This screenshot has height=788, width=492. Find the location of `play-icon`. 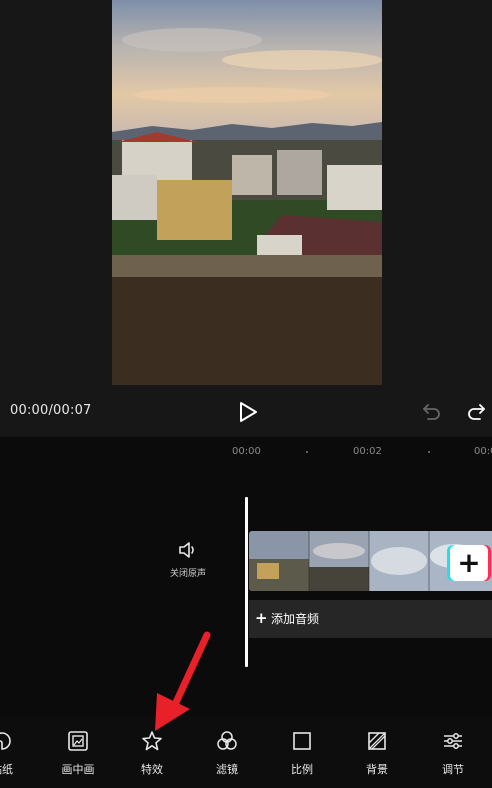

play-icon is located at coordinates (248, 412).